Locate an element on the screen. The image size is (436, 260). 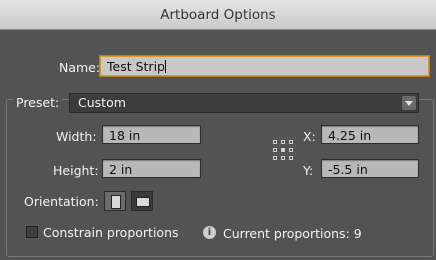
reference-point-grid-icon is located at coordinates (283, 150).